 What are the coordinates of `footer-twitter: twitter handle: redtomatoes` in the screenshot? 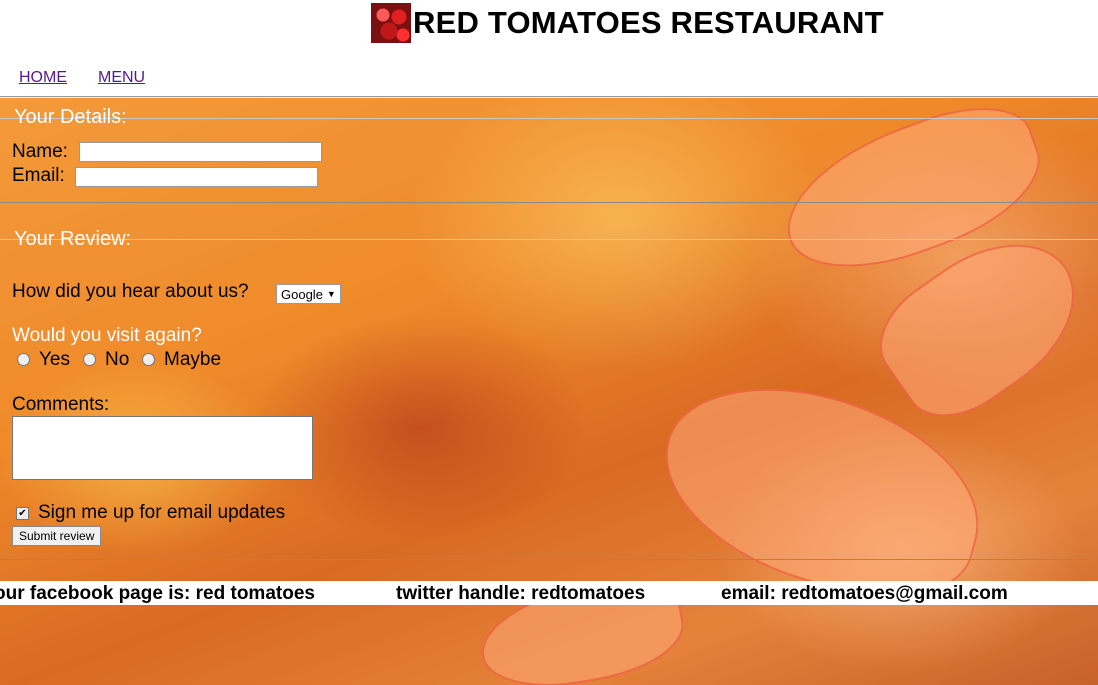 It's located at (521, 593).